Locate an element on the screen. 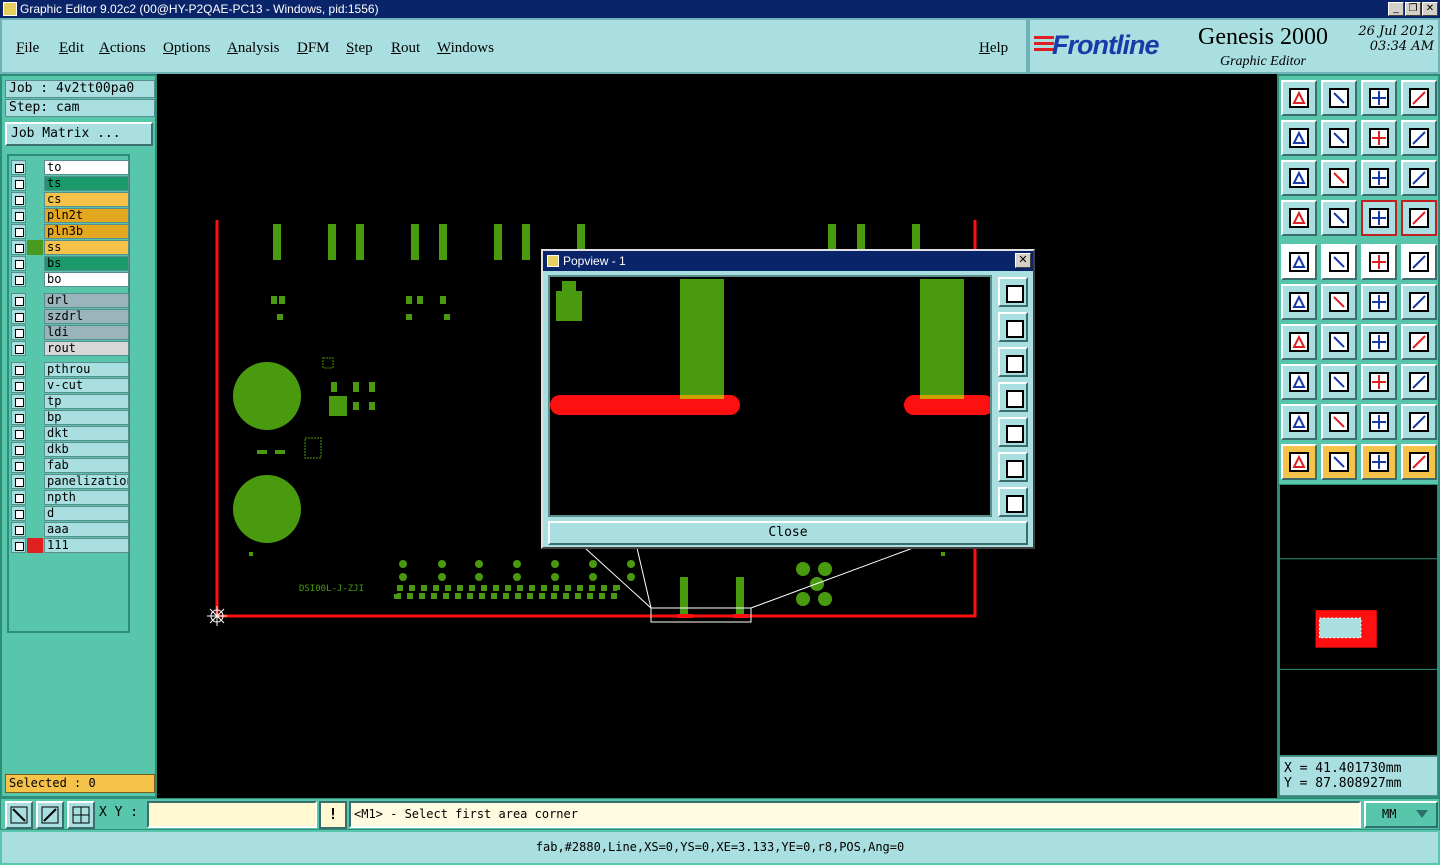  layer-row-panelization: panelization is located at coordinates (70, 481).